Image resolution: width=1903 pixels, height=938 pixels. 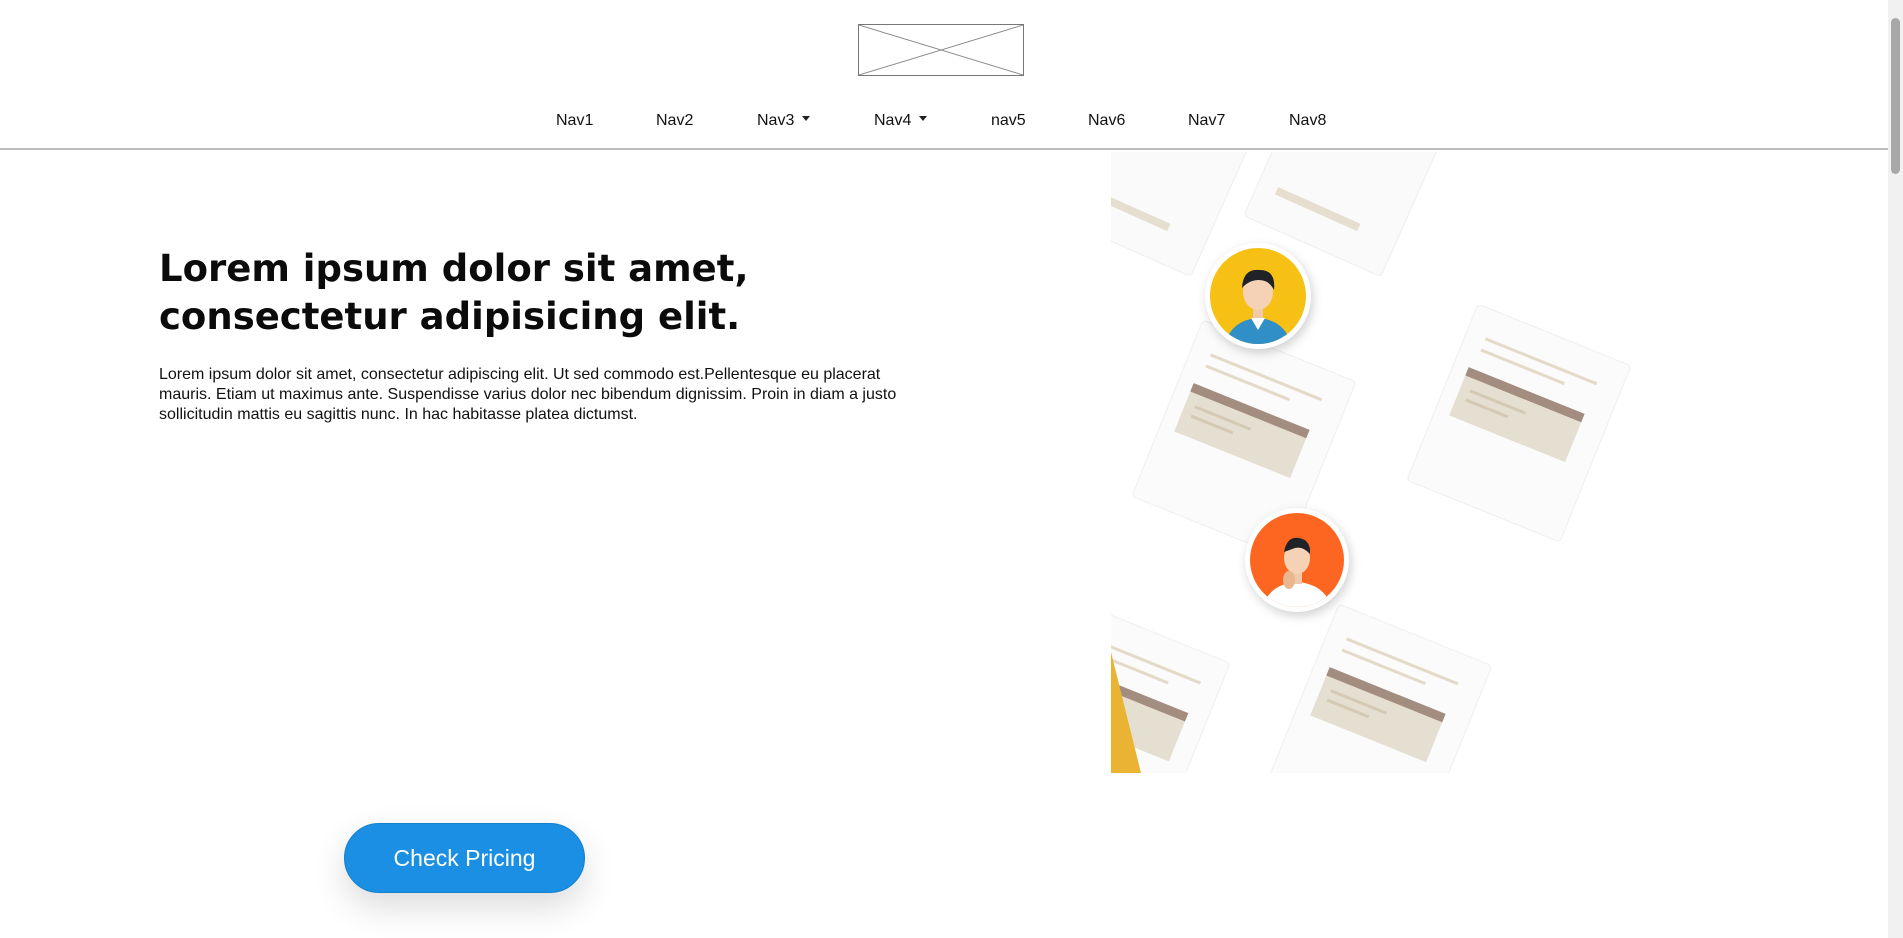 I want to click on nav-item-nav5: nav5, so click(x=1008, y=121).